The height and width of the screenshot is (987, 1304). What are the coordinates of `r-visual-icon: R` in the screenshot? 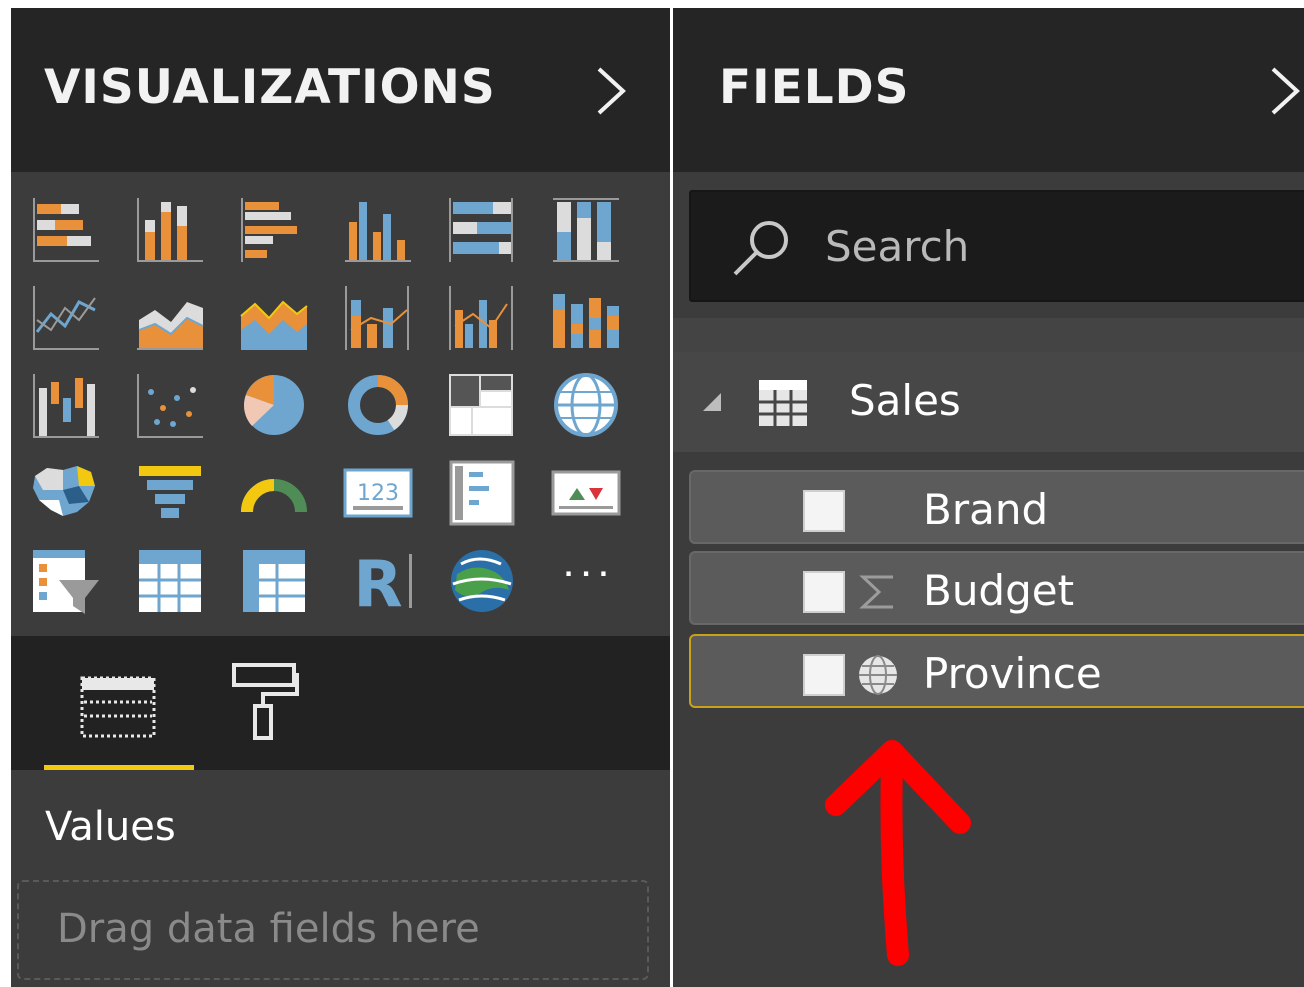 It's located at (378, 581).